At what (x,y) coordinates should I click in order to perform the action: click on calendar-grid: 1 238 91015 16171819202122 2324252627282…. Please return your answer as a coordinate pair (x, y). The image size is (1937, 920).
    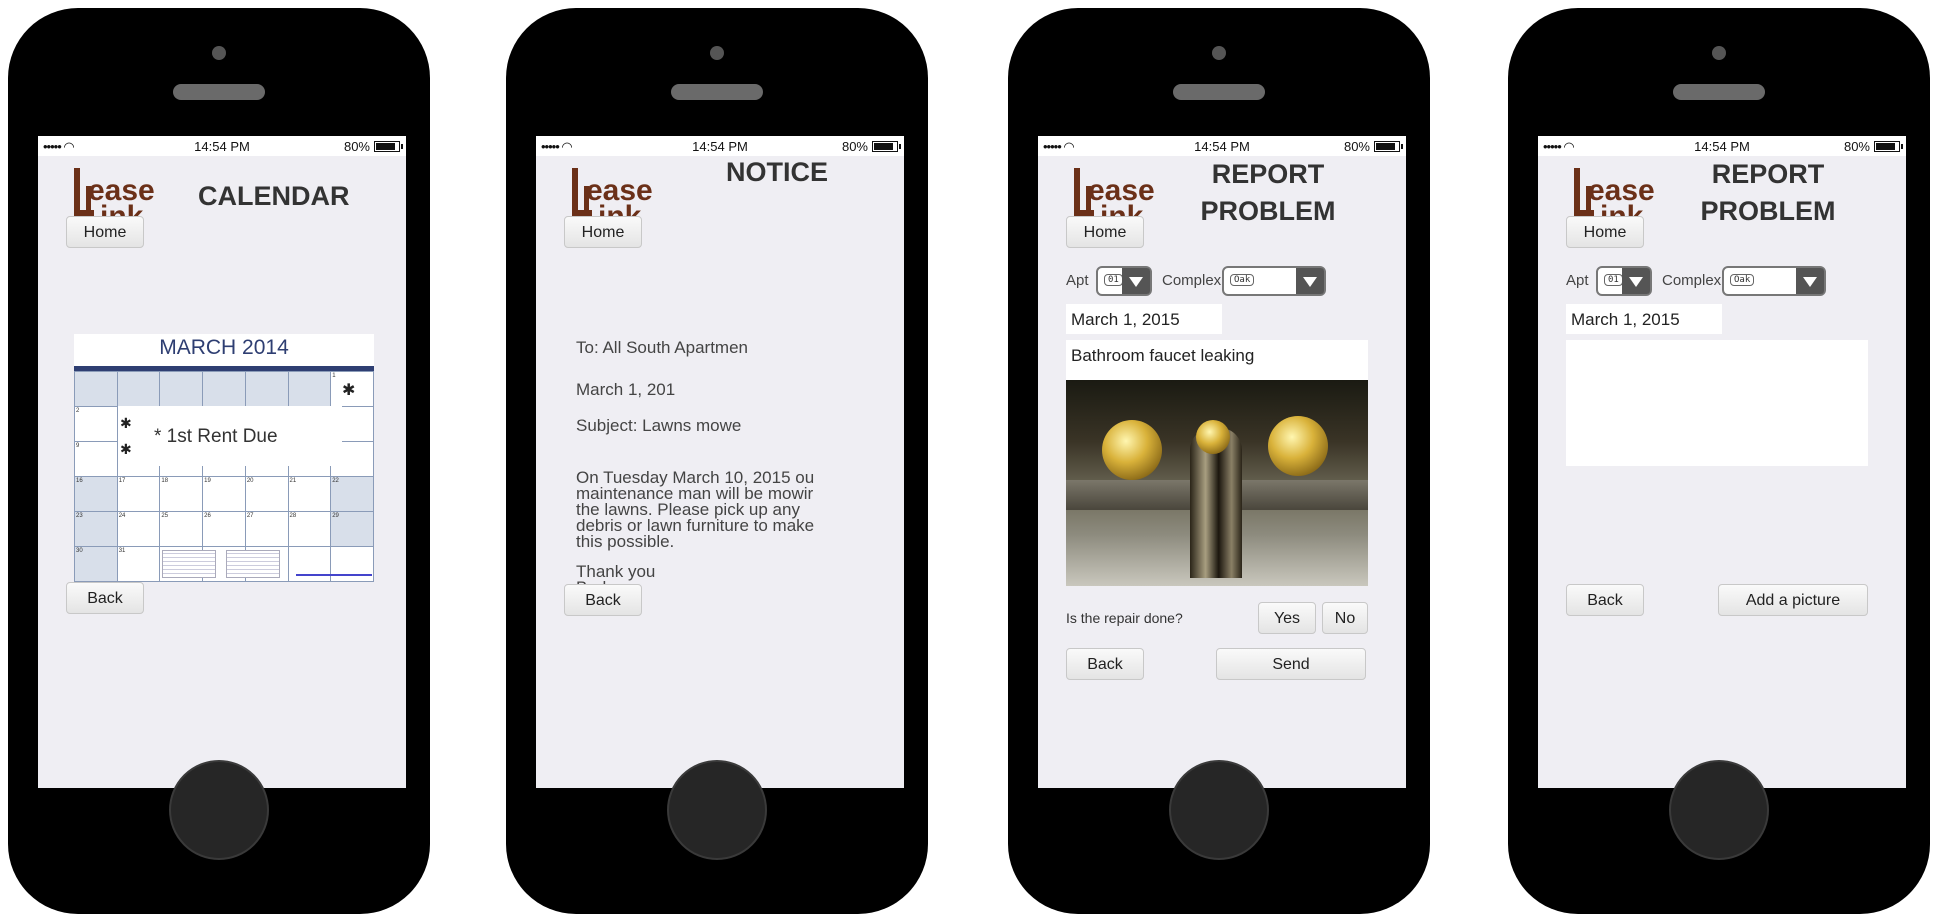
    Looking at the image, I should click on (224, 476).